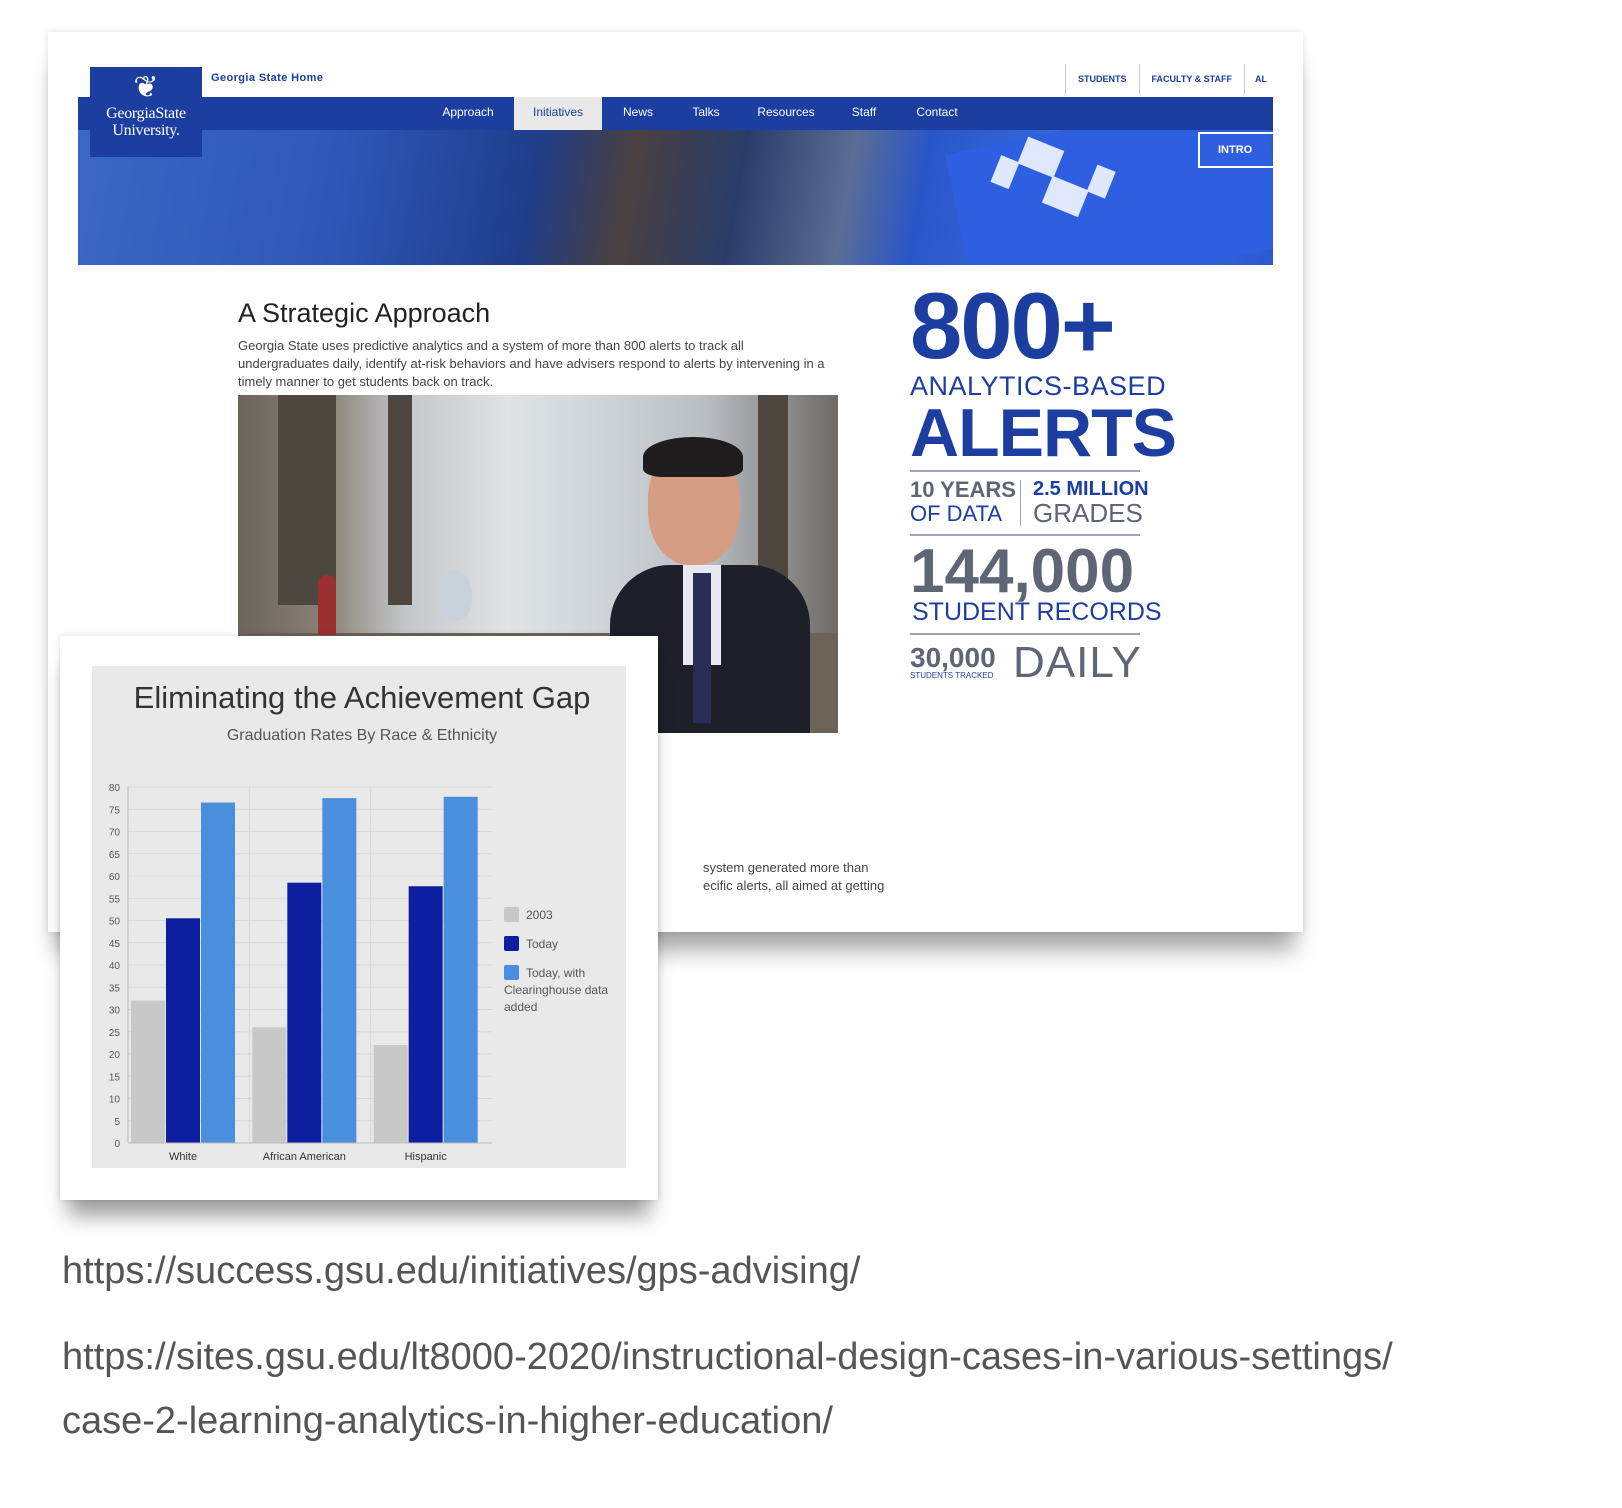 The width and height of the screenshot is (1622, 1508). I want to click on daily-label: DAILY, so click(1077, 662).